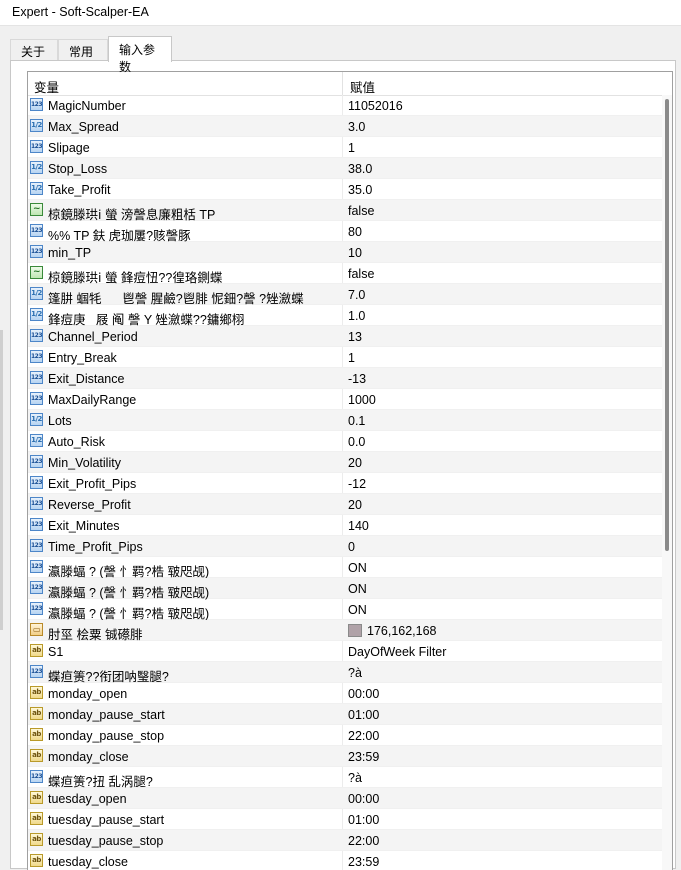 The width and height of the screenshot is (681, 870). Describe the element at coordinates (345, 756) in the screenshot. I see `parameter-row: ab monday_close 23:59` at that location.